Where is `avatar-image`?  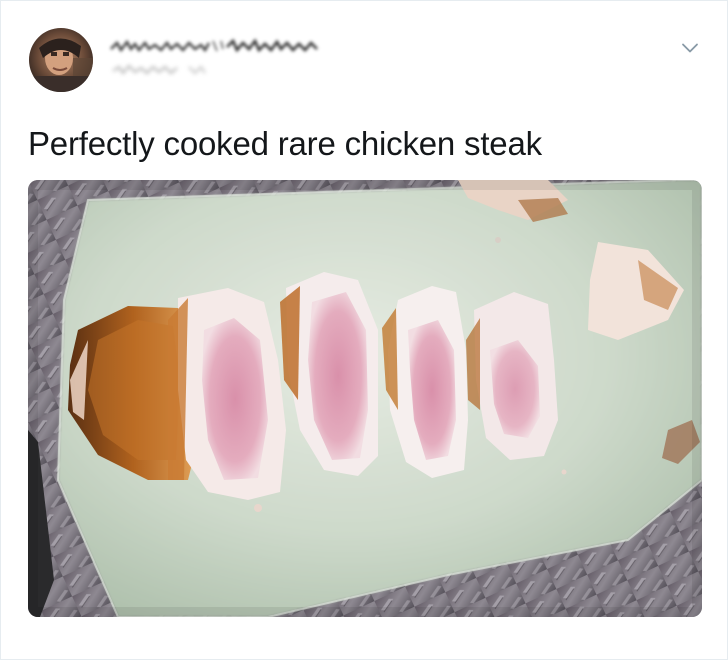
avatar-image is located at coordinates (61, 60).